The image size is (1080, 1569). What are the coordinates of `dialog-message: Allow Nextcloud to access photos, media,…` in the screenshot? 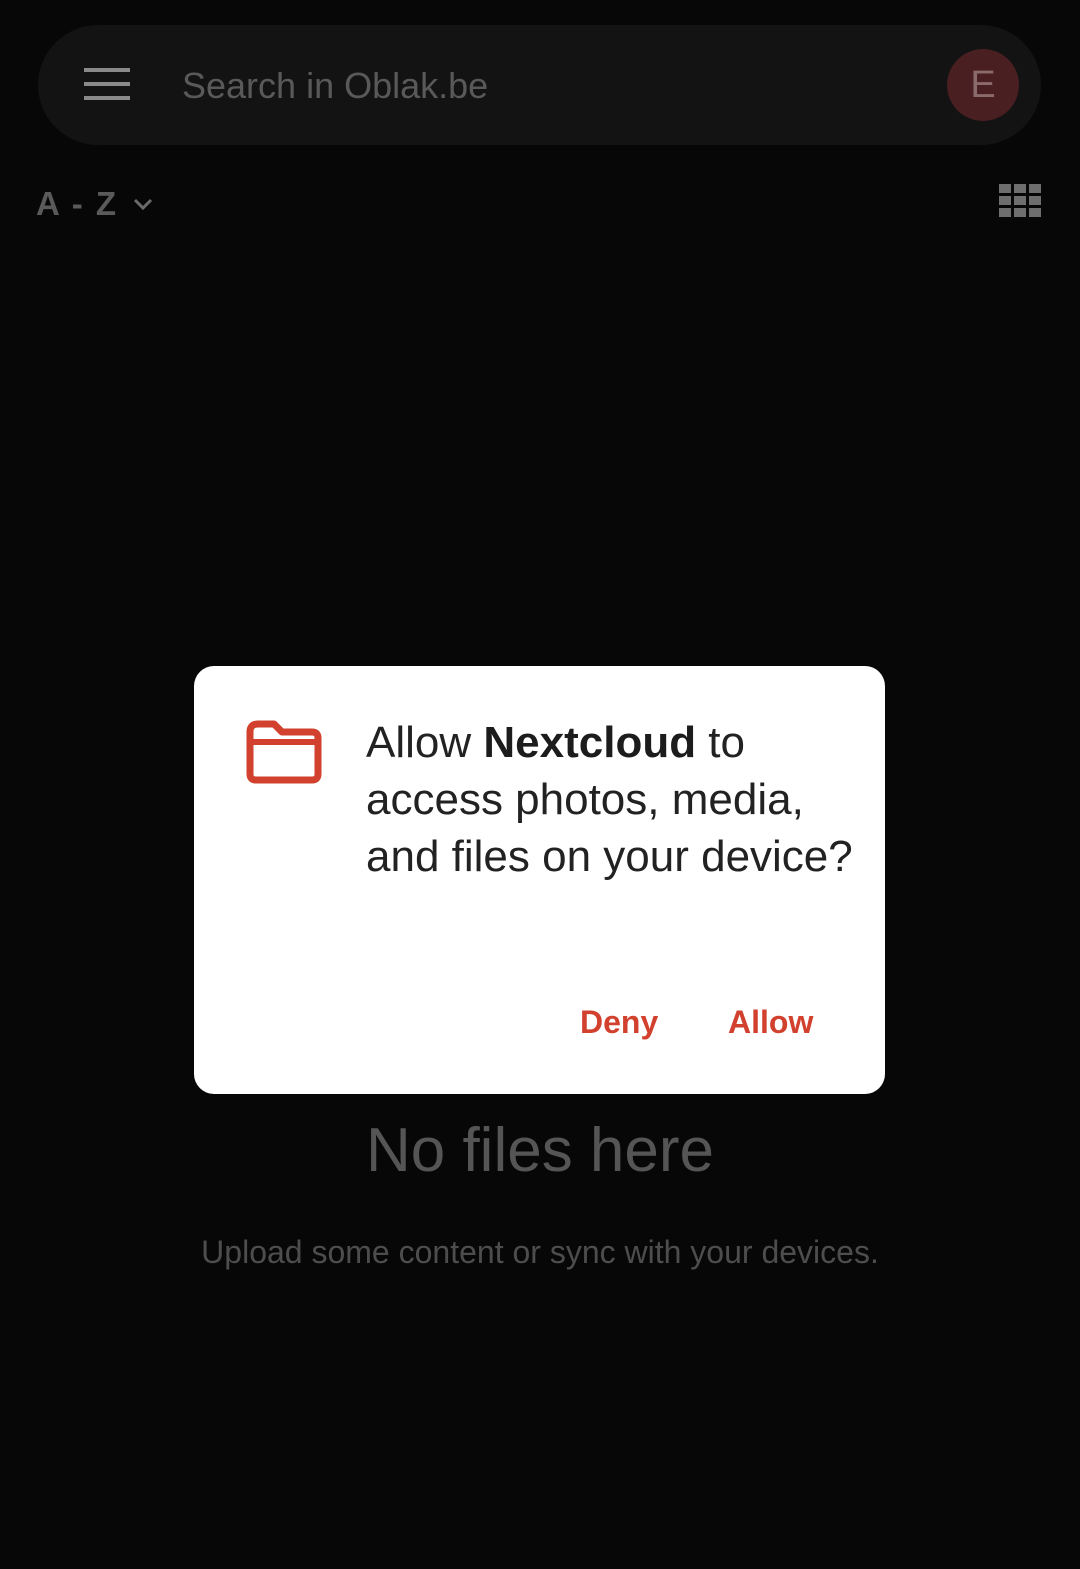 It's located at (611, 799).